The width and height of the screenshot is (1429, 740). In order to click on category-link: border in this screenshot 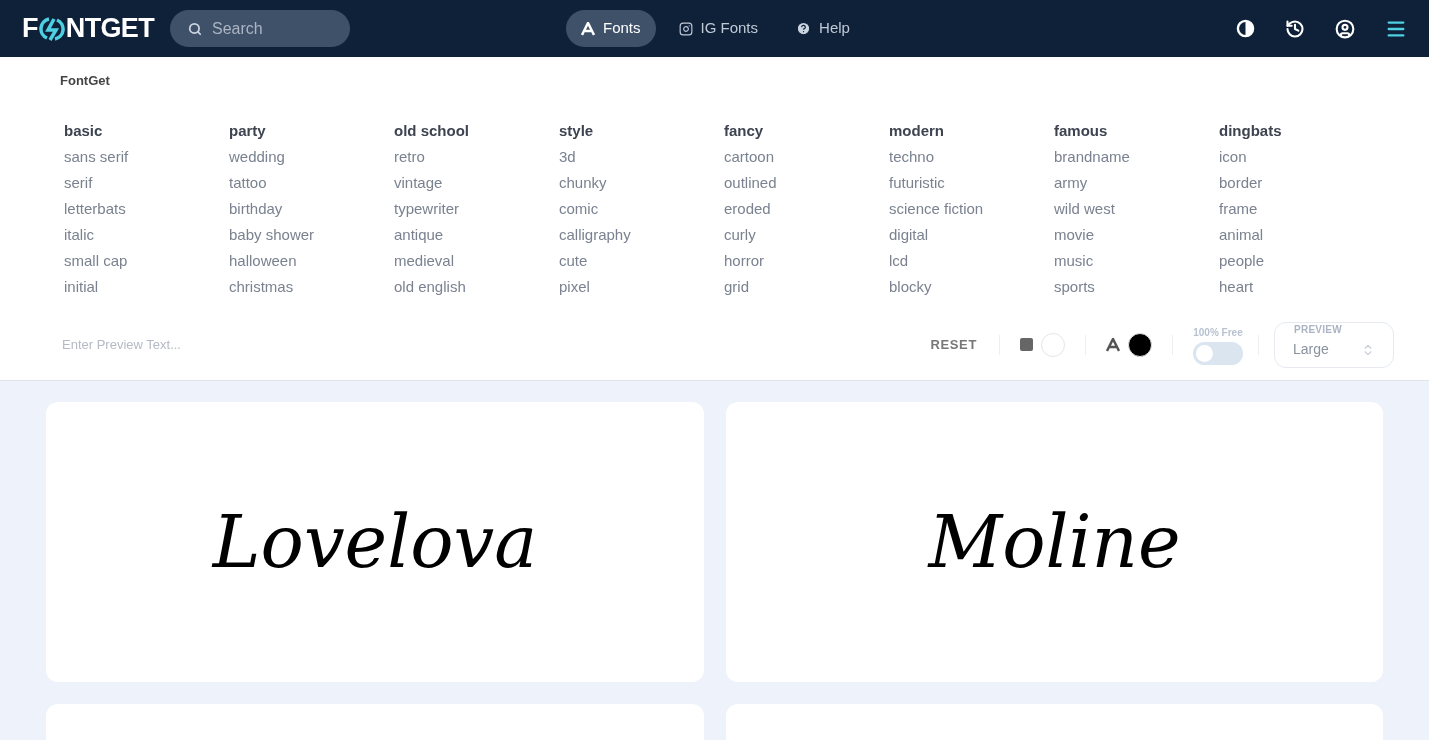, I will do `click(1241, 182)`.